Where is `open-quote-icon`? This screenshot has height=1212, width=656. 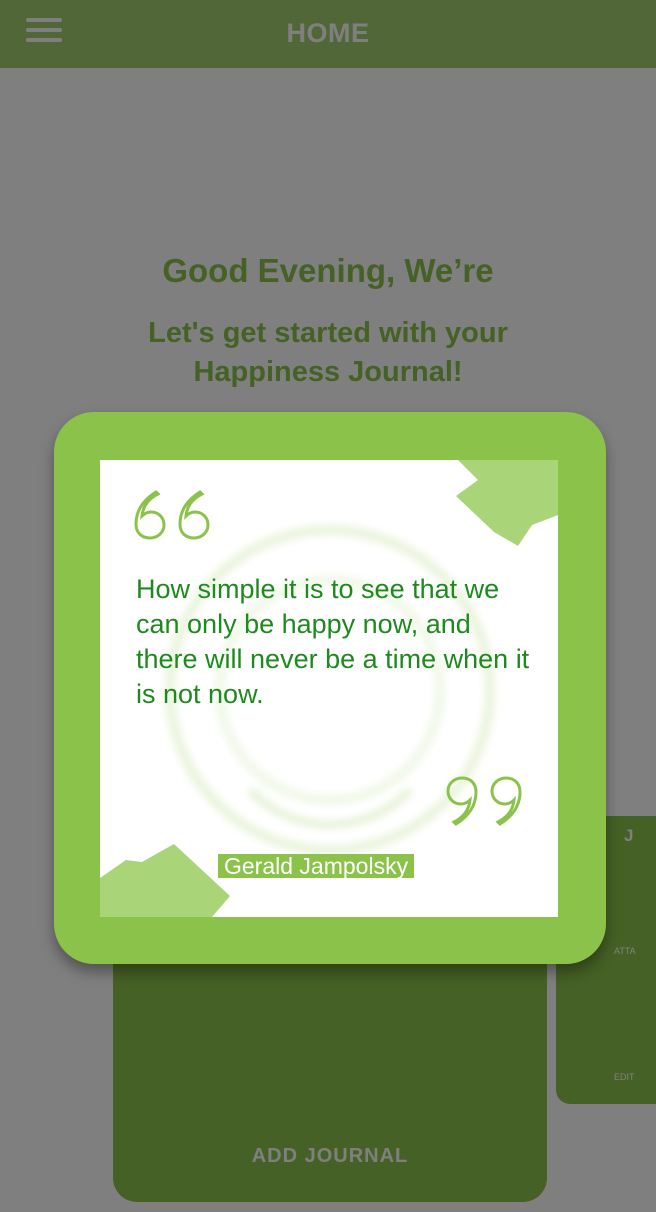
open-quote-icon is located at coordinates (172, 515).